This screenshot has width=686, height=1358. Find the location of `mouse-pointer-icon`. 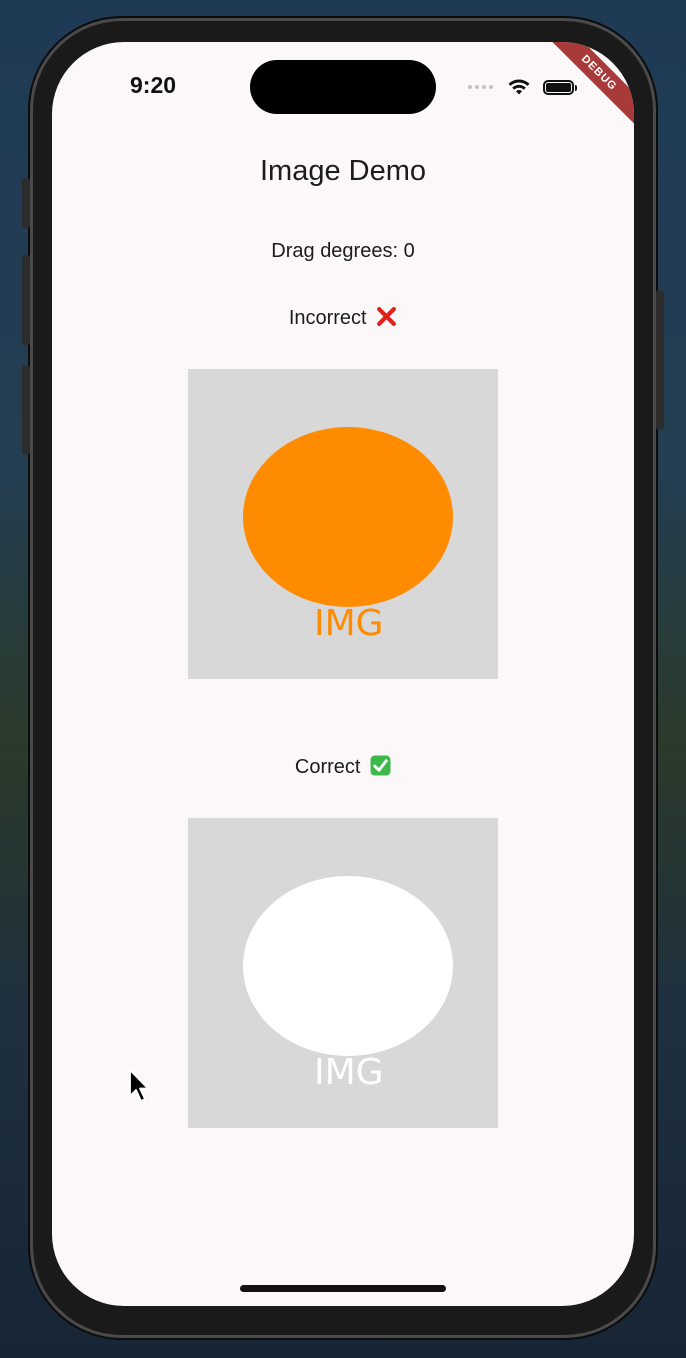

mouse-pointer-icon is located at coordinates (139, 1085).